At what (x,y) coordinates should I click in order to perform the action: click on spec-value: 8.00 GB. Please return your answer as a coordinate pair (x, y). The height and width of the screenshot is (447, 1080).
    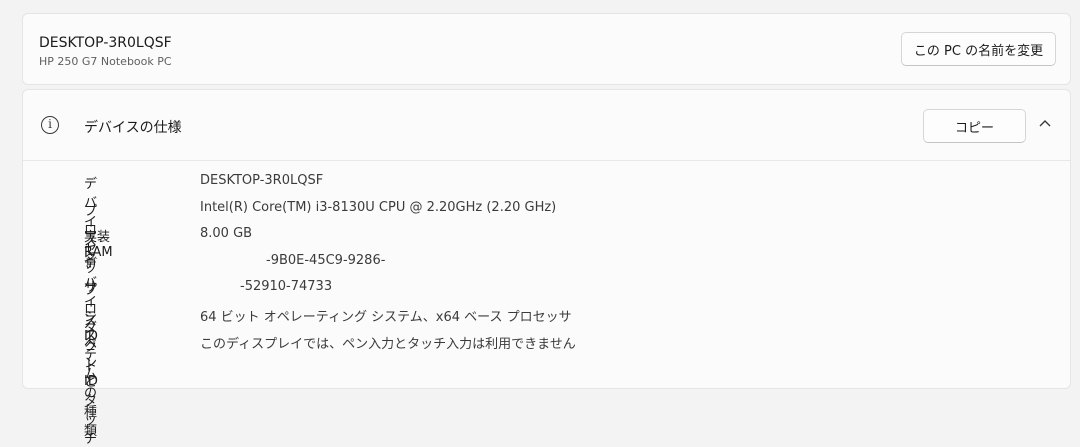
    Looking at the image, I should click on (226, 234).